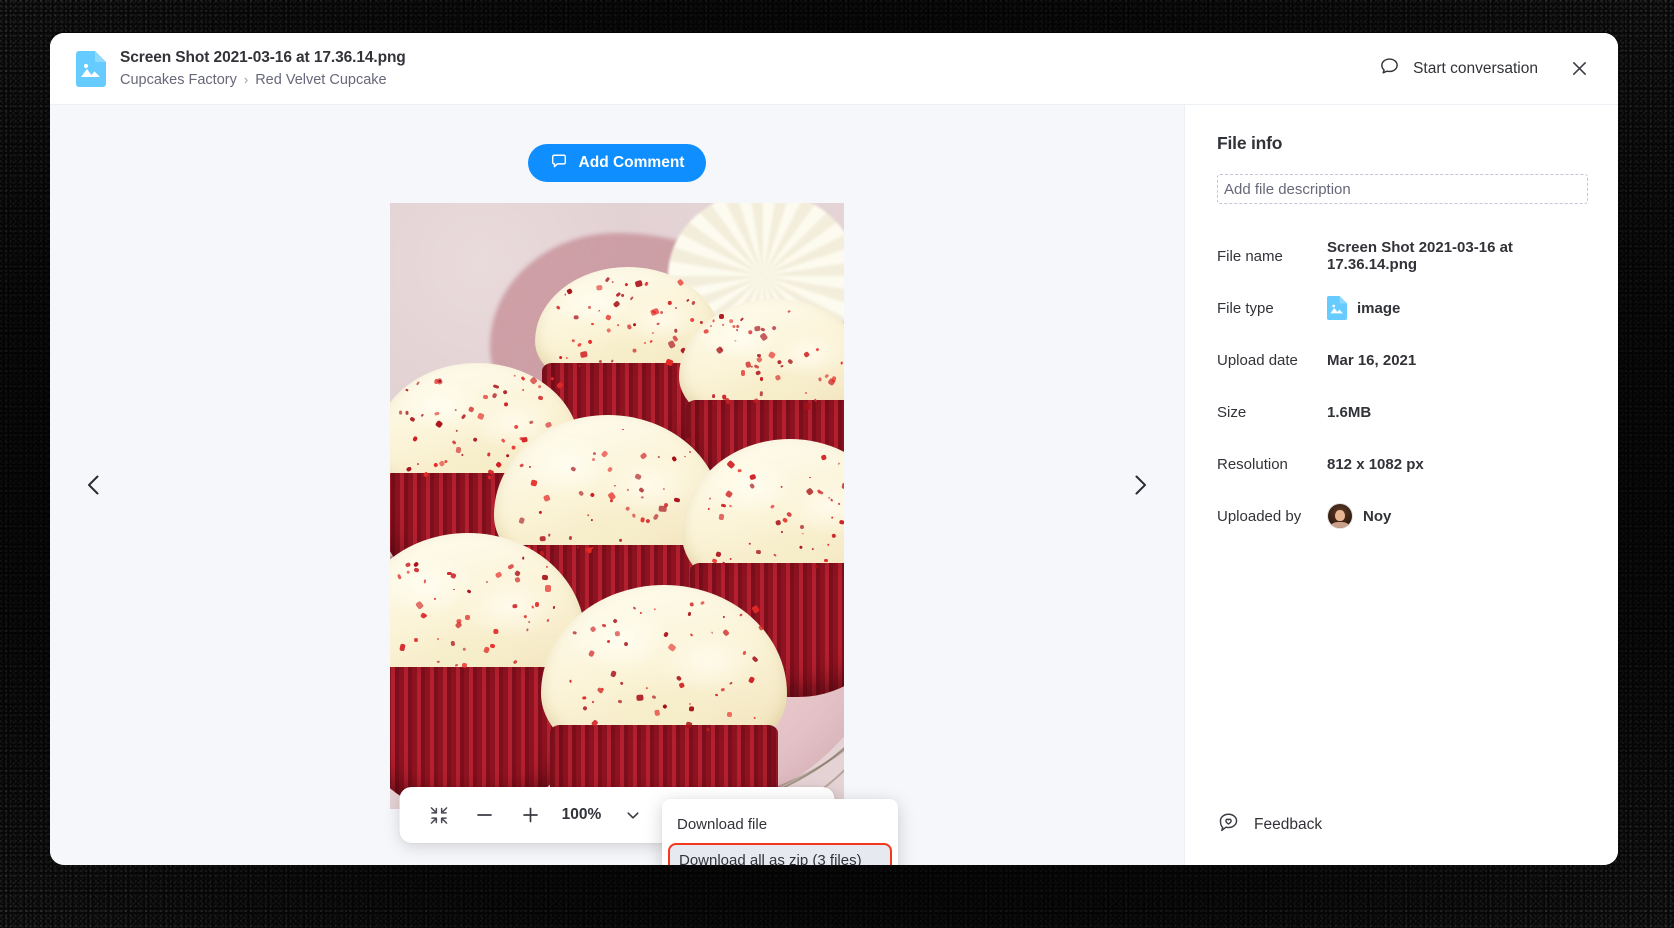  What do you see at coordinates (1140, 485) in the screenshot?
I see `chevron-right-icon` at bounding box center [1140, 485].